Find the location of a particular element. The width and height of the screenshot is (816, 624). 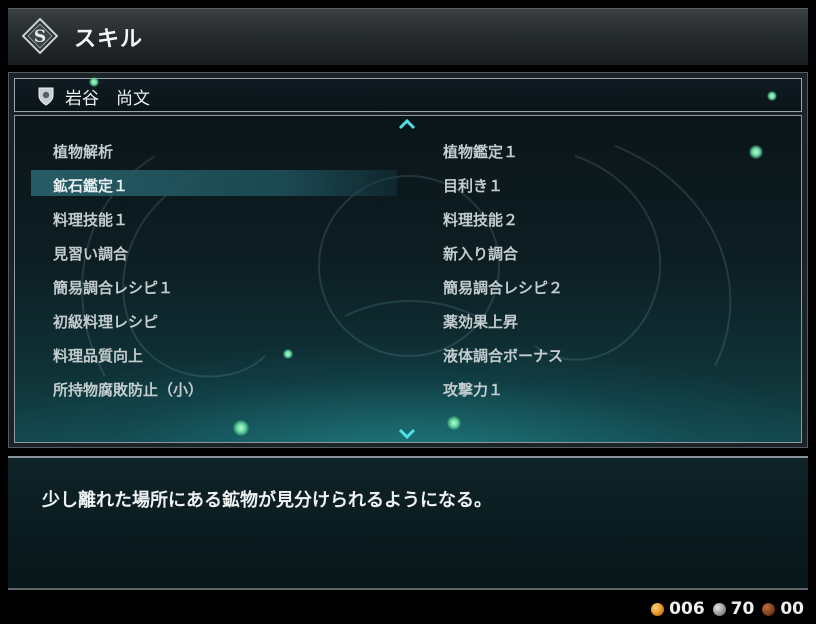

scroll-up-icon is located at coordinates (407, 124).